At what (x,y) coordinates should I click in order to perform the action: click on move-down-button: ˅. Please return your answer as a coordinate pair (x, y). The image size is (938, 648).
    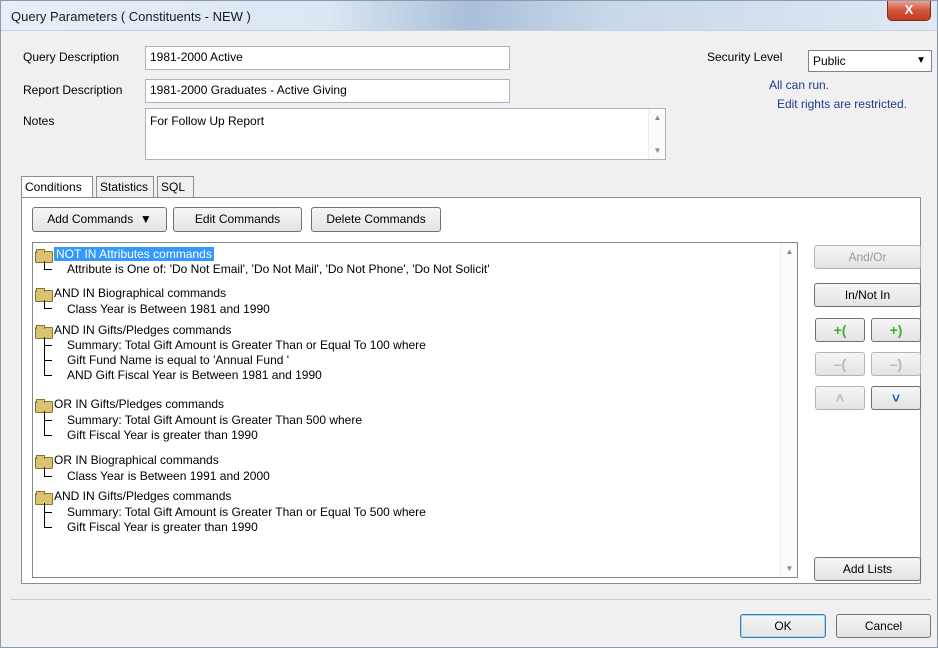
    Looking at the image, I should click on (896, 398).